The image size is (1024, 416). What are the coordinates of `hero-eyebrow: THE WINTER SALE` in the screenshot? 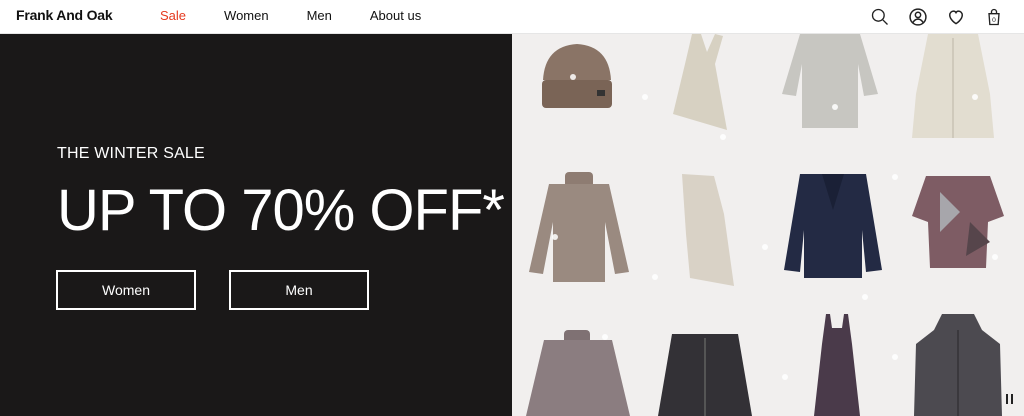 It's located at (131, 153).